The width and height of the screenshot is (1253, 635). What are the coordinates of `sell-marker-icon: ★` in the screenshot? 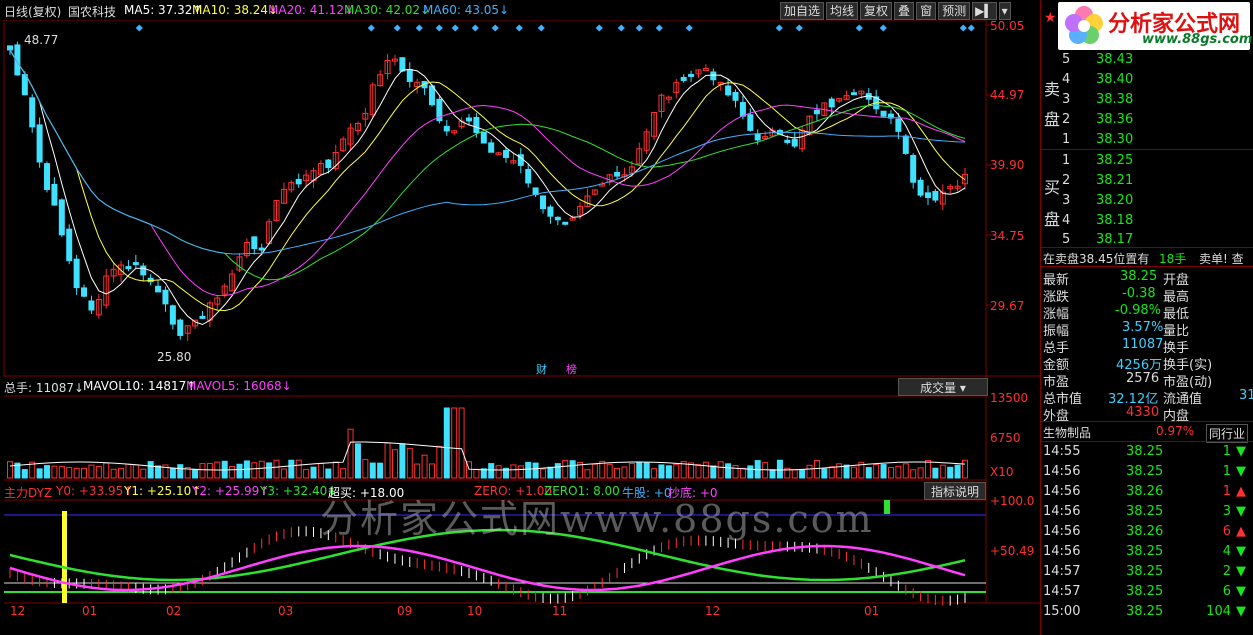 It's located at (1050, 18).